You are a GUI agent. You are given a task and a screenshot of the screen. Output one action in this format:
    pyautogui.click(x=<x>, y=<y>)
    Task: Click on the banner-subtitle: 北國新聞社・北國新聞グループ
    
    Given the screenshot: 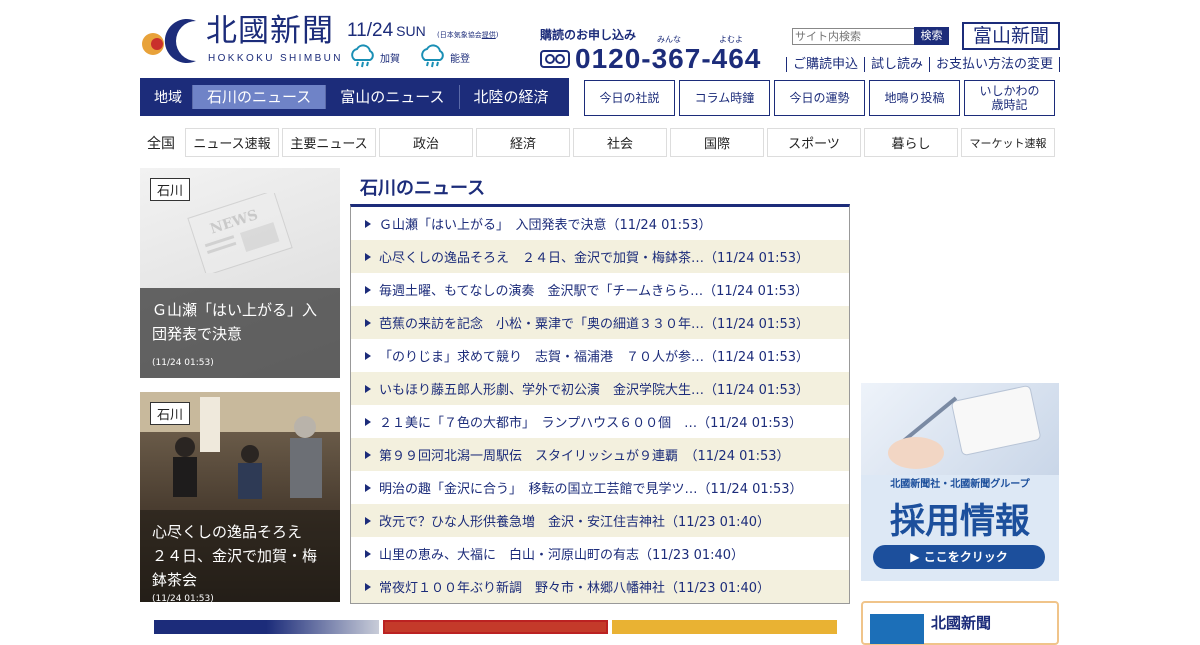 What is the action you would take?
    pyautogui.click(x=960, y=484)
    